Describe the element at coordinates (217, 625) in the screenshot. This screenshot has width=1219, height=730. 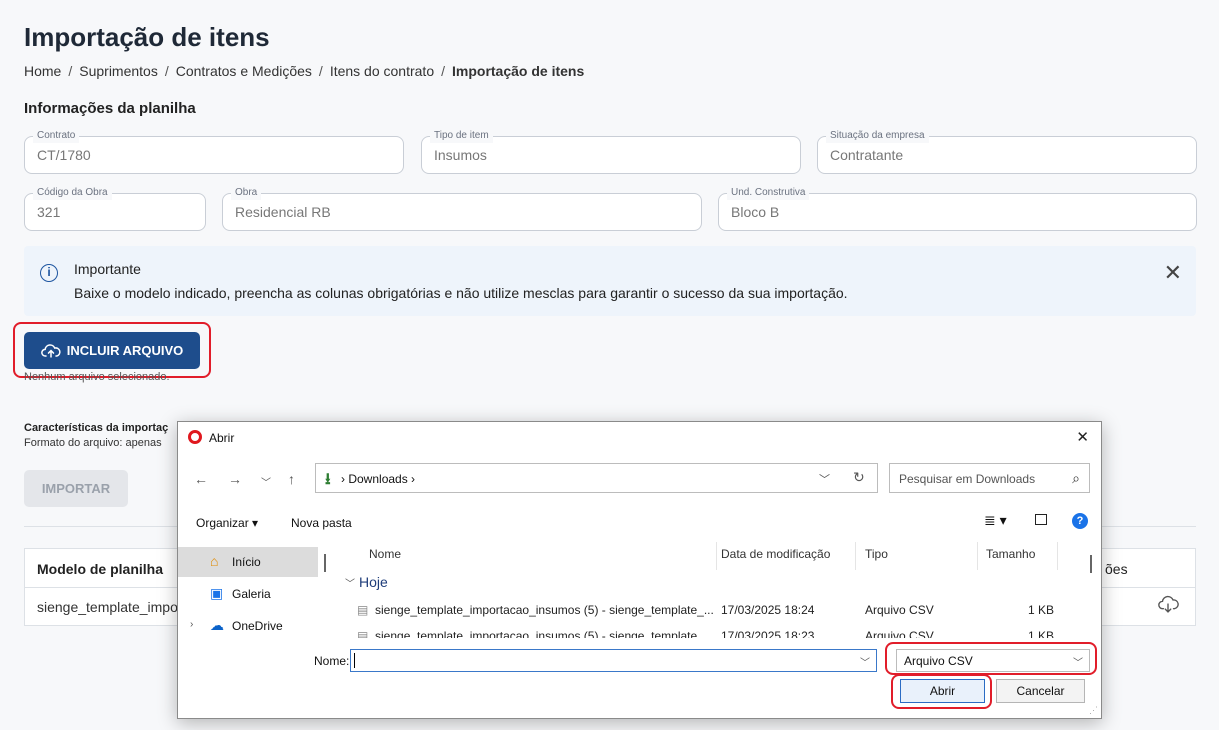
I see `cloud-icon: ☁` at that location.